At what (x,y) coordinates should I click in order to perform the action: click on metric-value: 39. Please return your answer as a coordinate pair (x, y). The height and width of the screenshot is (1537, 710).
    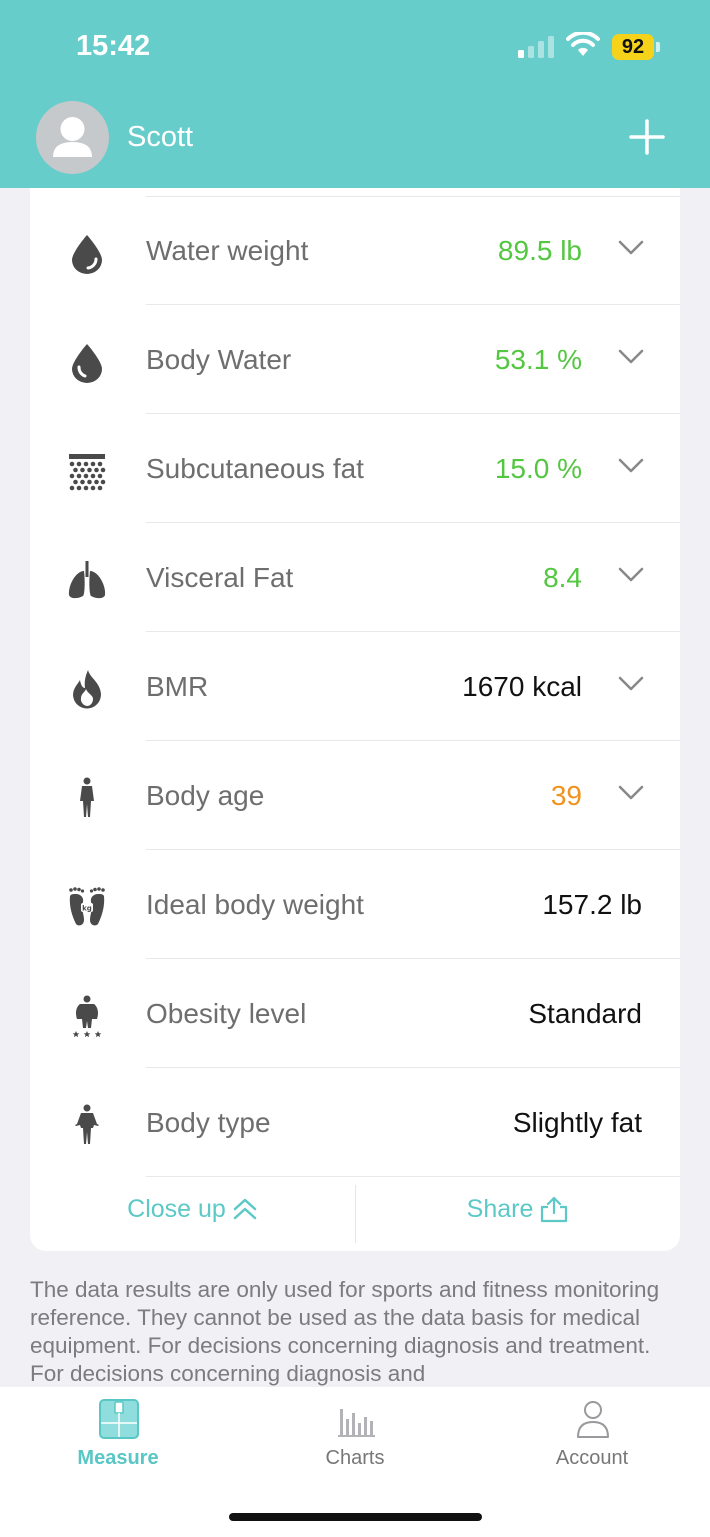
    Looking at the image, I should click on (566, 795).